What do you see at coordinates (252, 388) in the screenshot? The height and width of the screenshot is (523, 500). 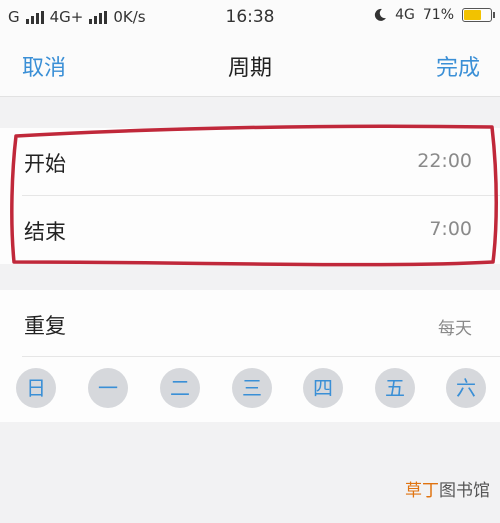 I see `day-wed-button: 三` at bounding box center [252, 388].